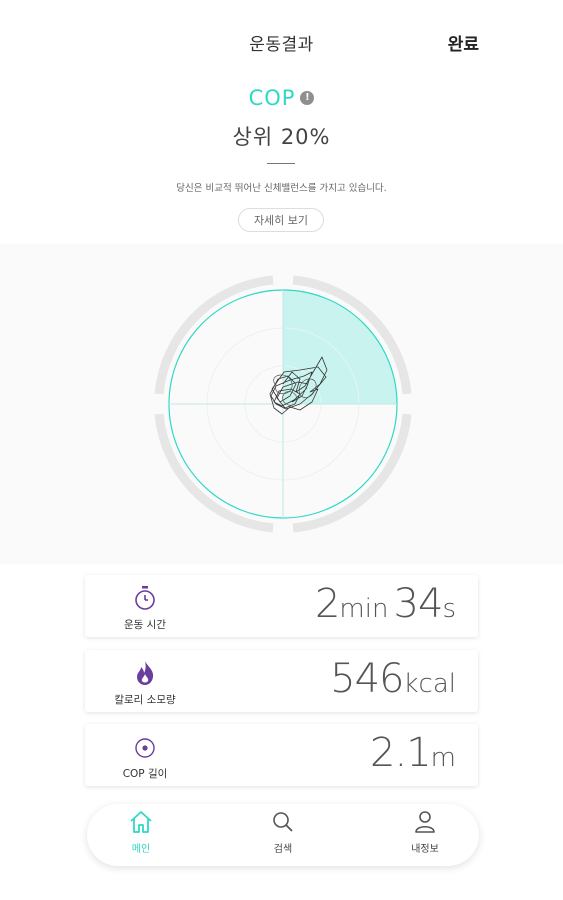 This screenshot has height=900, width=563. What do you see at coordinates (145, 749) in the screenshot?
I see `target-icon` at bounding box center [145, 749].